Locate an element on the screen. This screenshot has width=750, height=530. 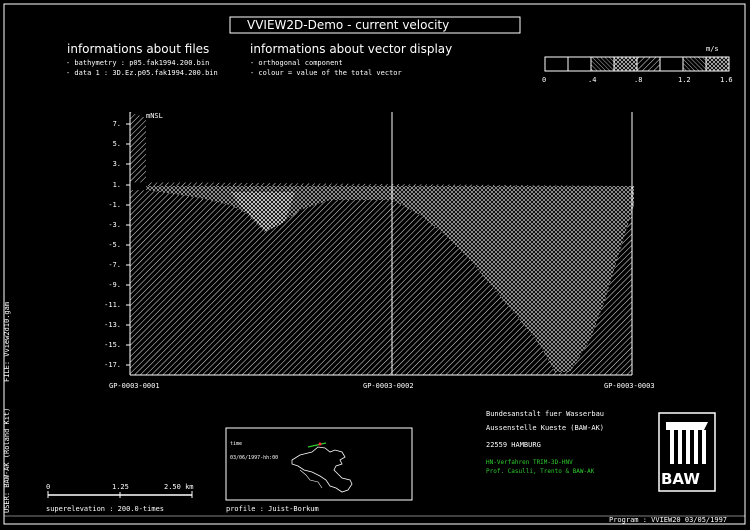
files-heading: informations about files is located at coordinates (138, 49).